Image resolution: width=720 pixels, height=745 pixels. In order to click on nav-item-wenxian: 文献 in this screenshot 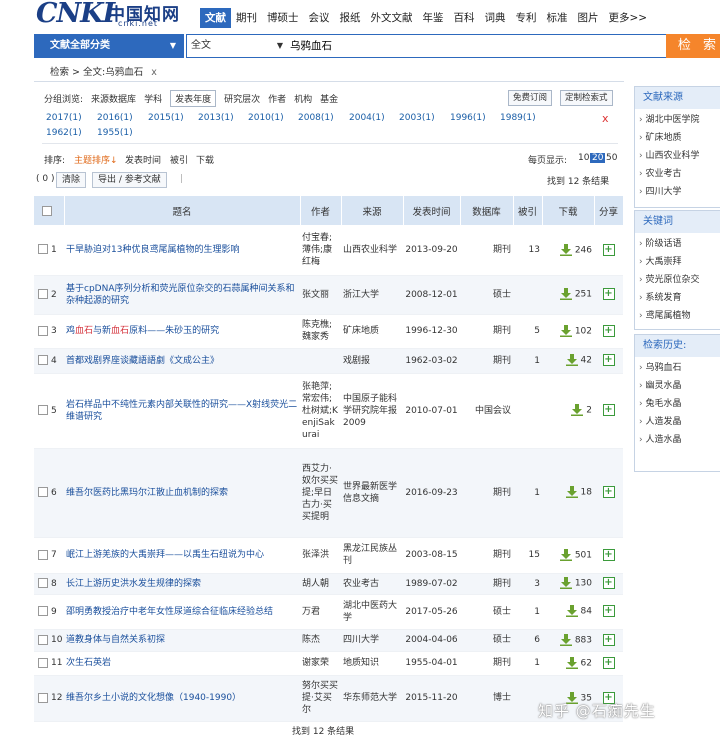, I will do `click(215, 18)`.